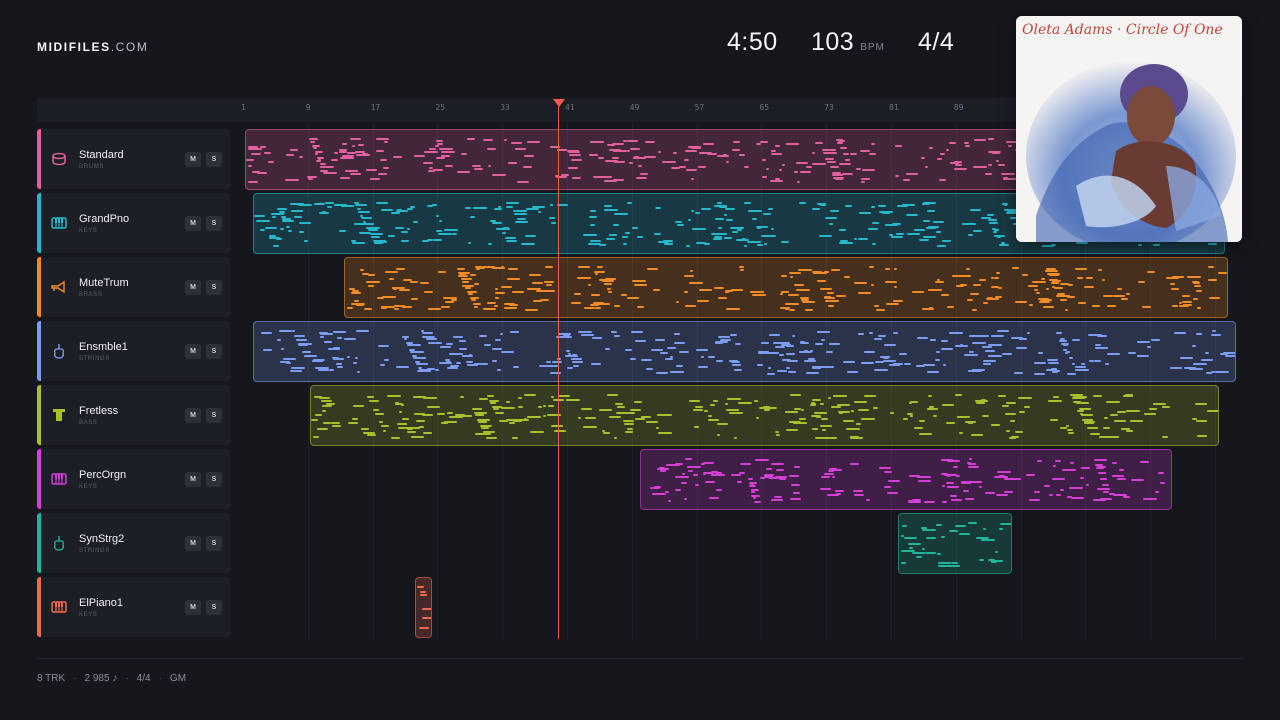  I want to click on track-header: PercOrgn KEYS M S, so click(133, 479).